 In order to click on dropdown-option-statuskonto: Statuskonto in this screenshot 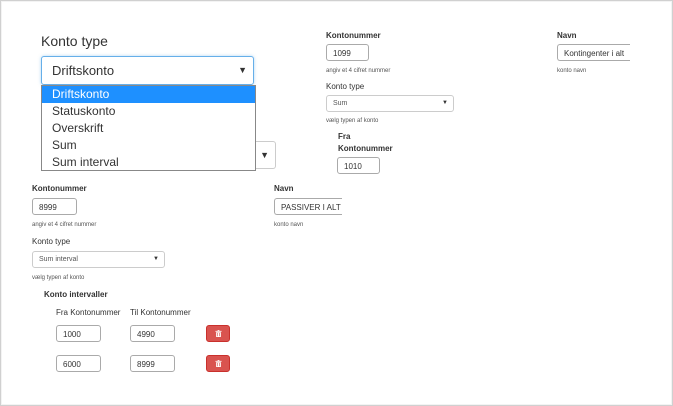, I will do `click(148, 111)`.